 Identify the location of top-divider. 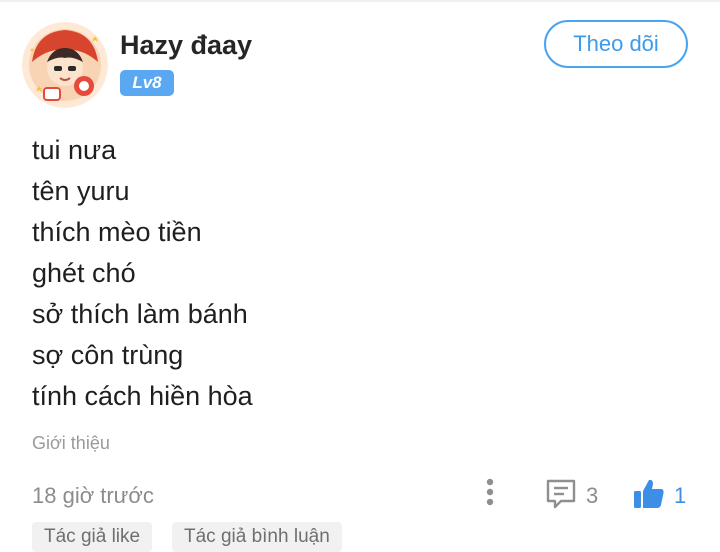
(360, 1).